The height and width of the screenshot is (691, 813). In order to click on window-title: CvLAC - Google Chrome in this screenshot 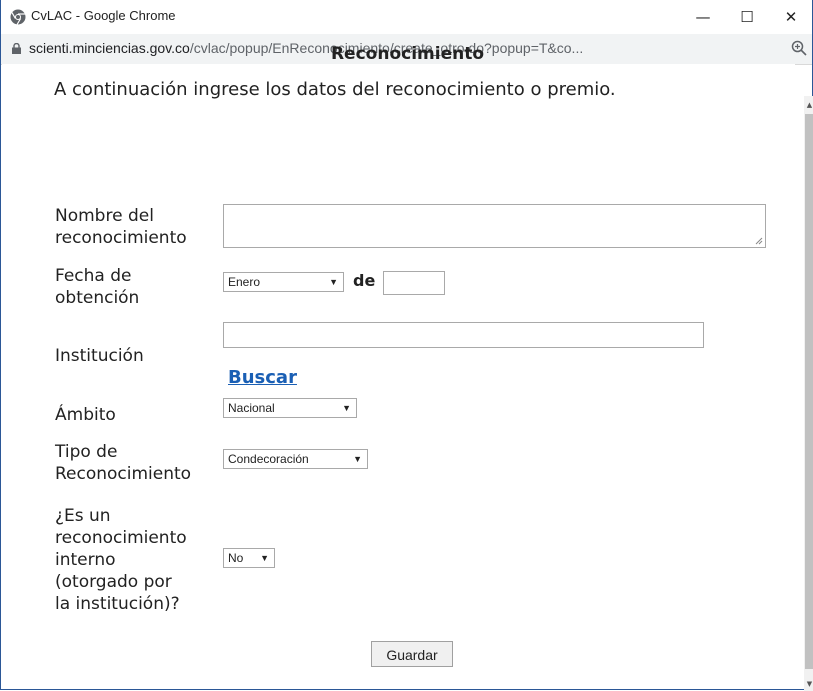, I will do `click(103, 15)`.